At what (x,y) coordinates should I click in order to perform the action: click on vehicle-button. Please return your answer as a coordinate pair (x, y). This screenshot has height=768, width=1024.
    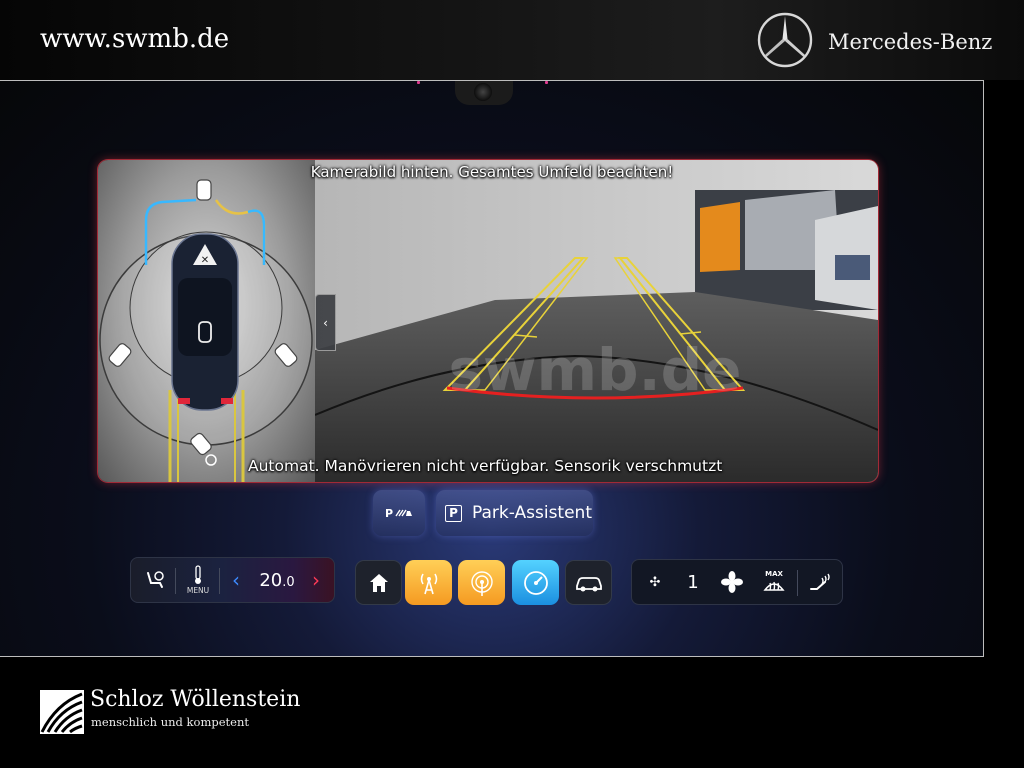
    Looking at the image, I should click on (588, 582).